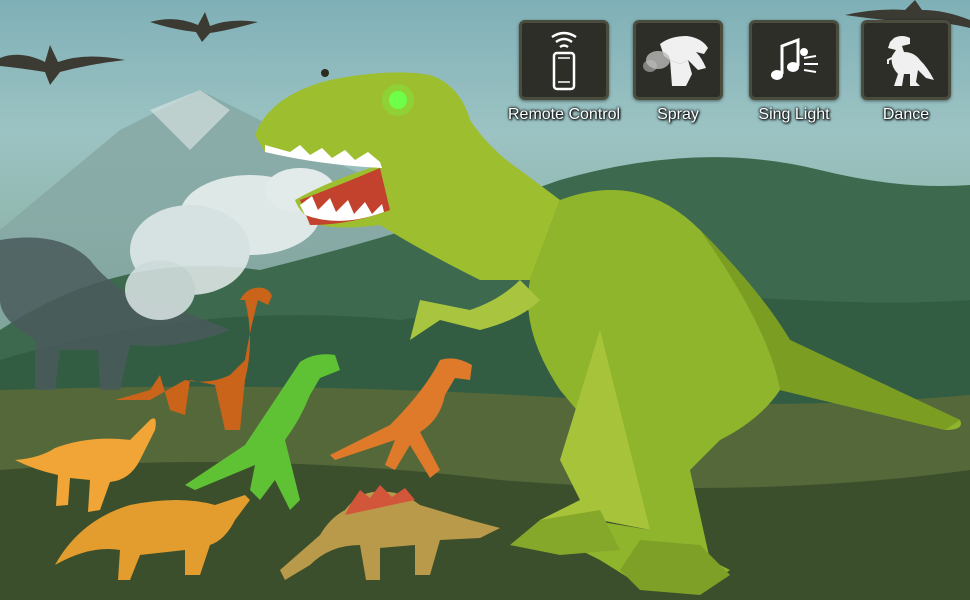  I want to click on feature-label: Spray, so click(678, 114).